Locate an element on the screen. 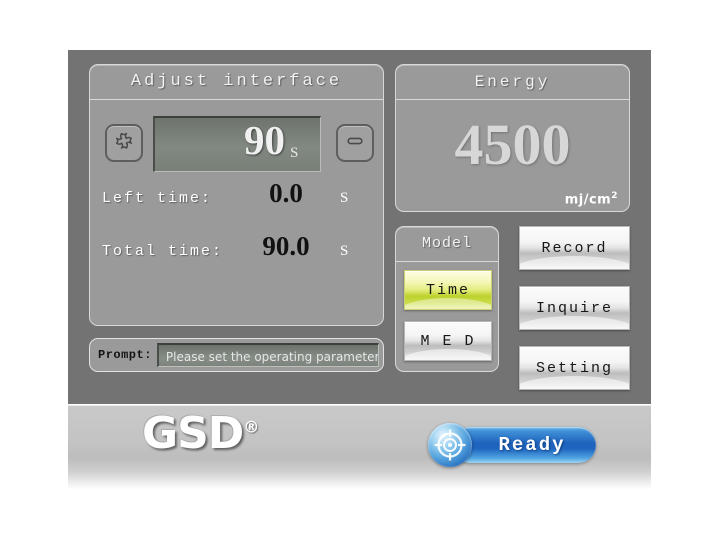 The height and width of the screenshot is (538, 720). setting-button: Setting is located at coordinates (574, 368).